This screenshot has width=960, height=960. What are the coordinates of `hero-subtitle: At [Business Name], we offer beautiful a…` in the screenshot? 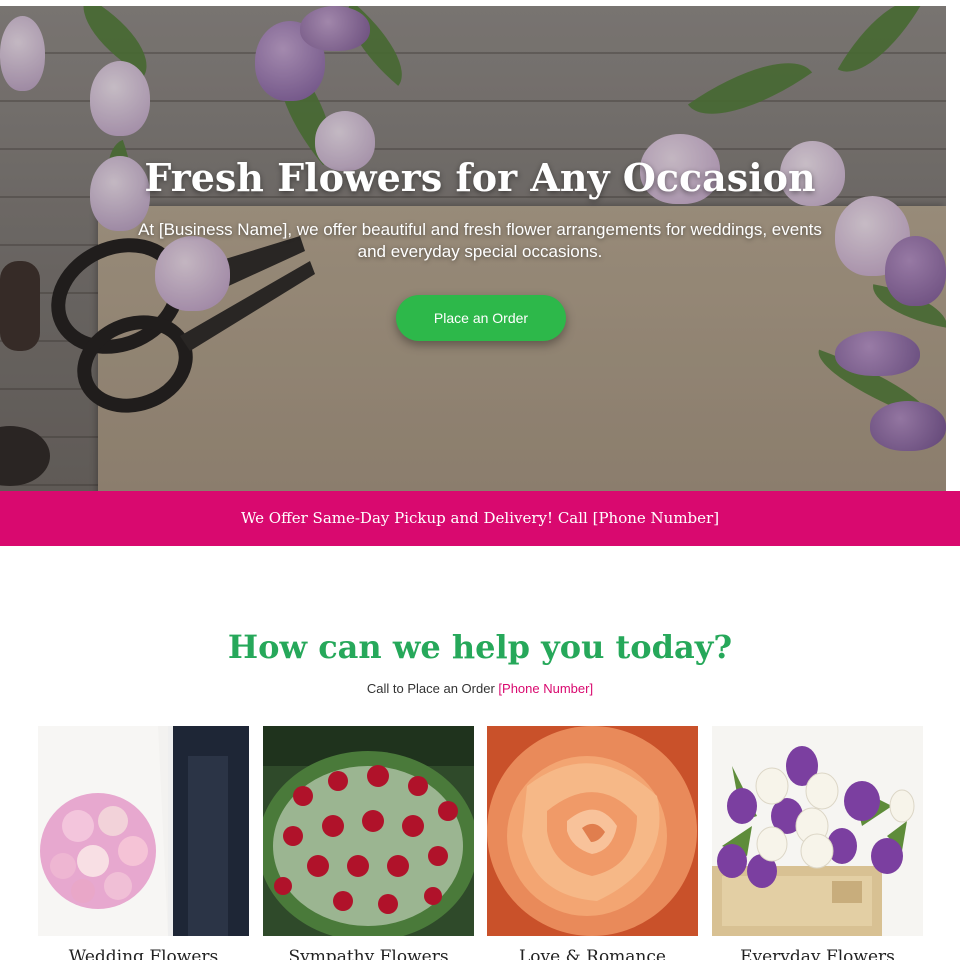 It's located at (480, 240).